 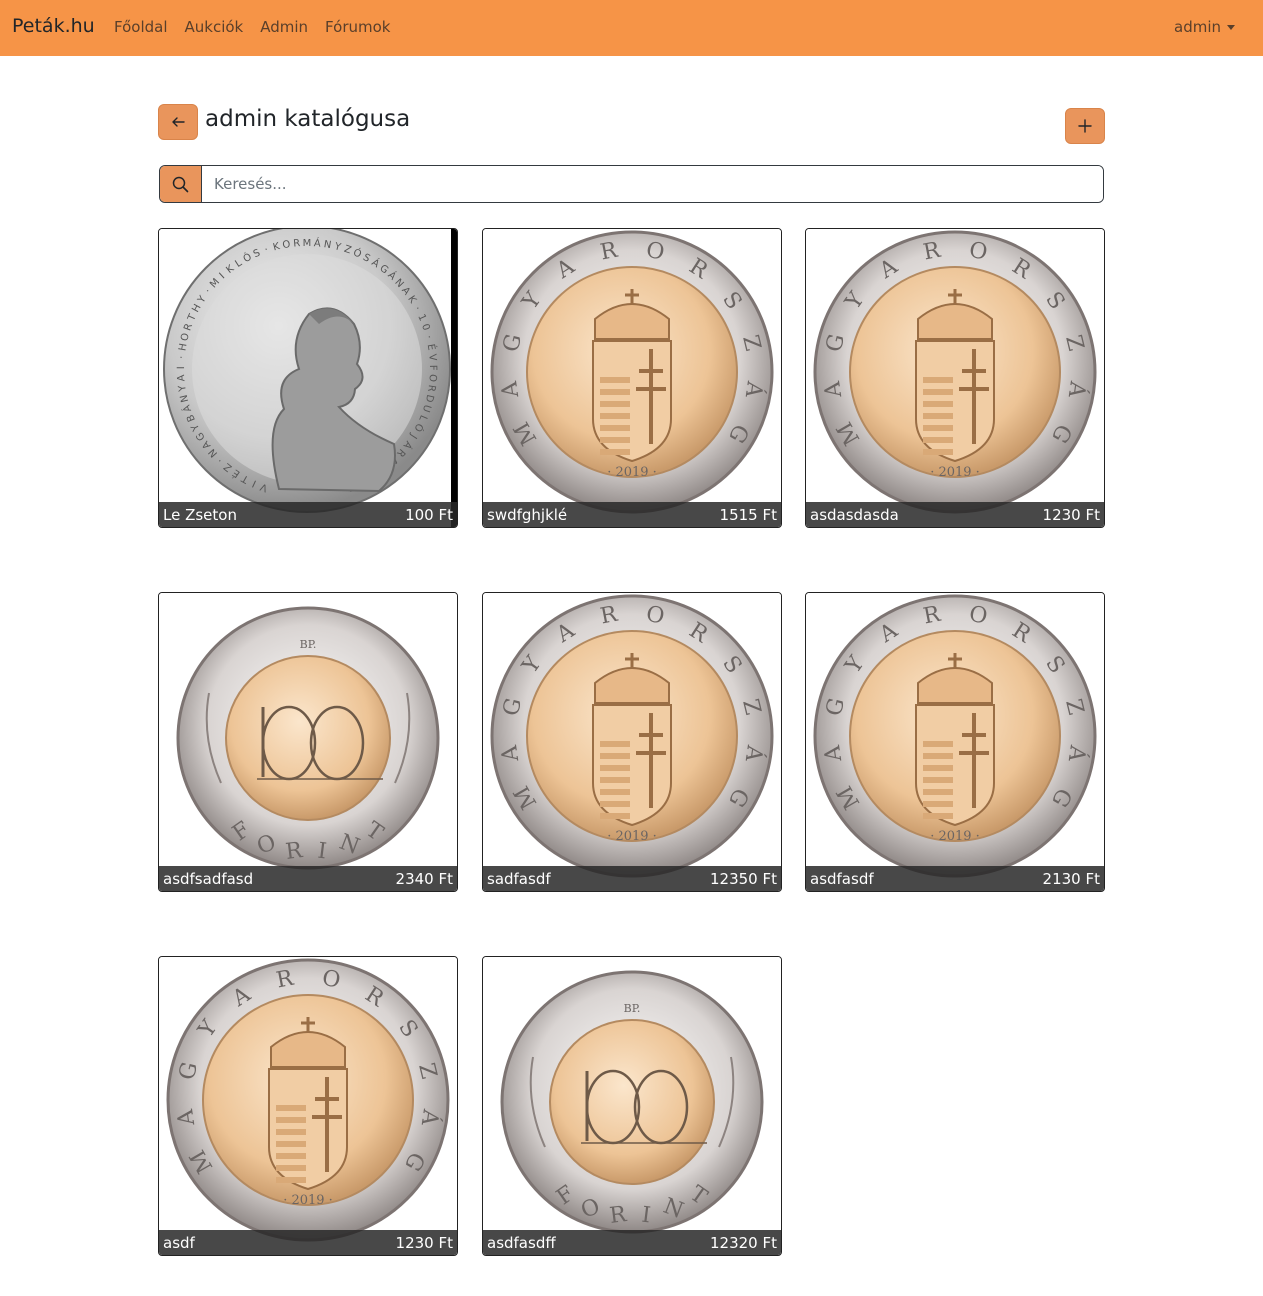 I want to click on svg-text: Á, so click(x=317, y=243).